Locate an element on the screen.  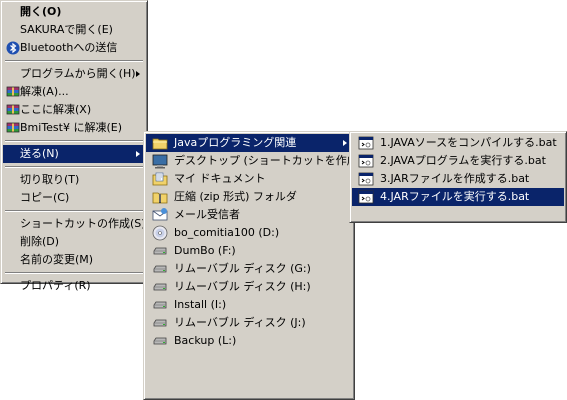
sendto-item-label: リムーバブル ディスク (J:) is located at coordinates (240, 322).